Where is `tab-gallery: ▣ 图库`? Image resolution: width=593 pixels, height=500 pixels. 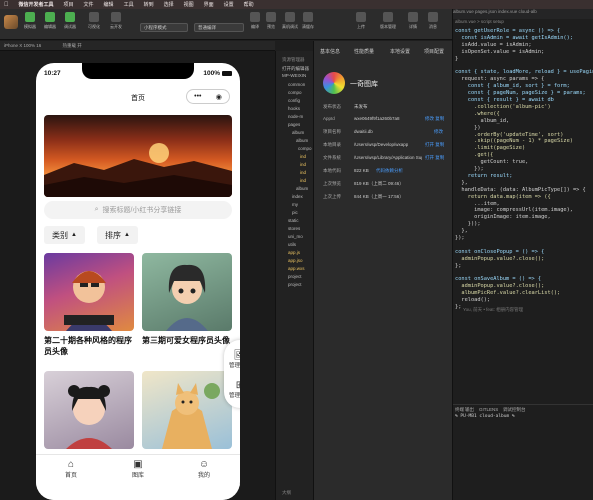 tab-gallery: ▣ 图库 is located at coordinates (138, 469).